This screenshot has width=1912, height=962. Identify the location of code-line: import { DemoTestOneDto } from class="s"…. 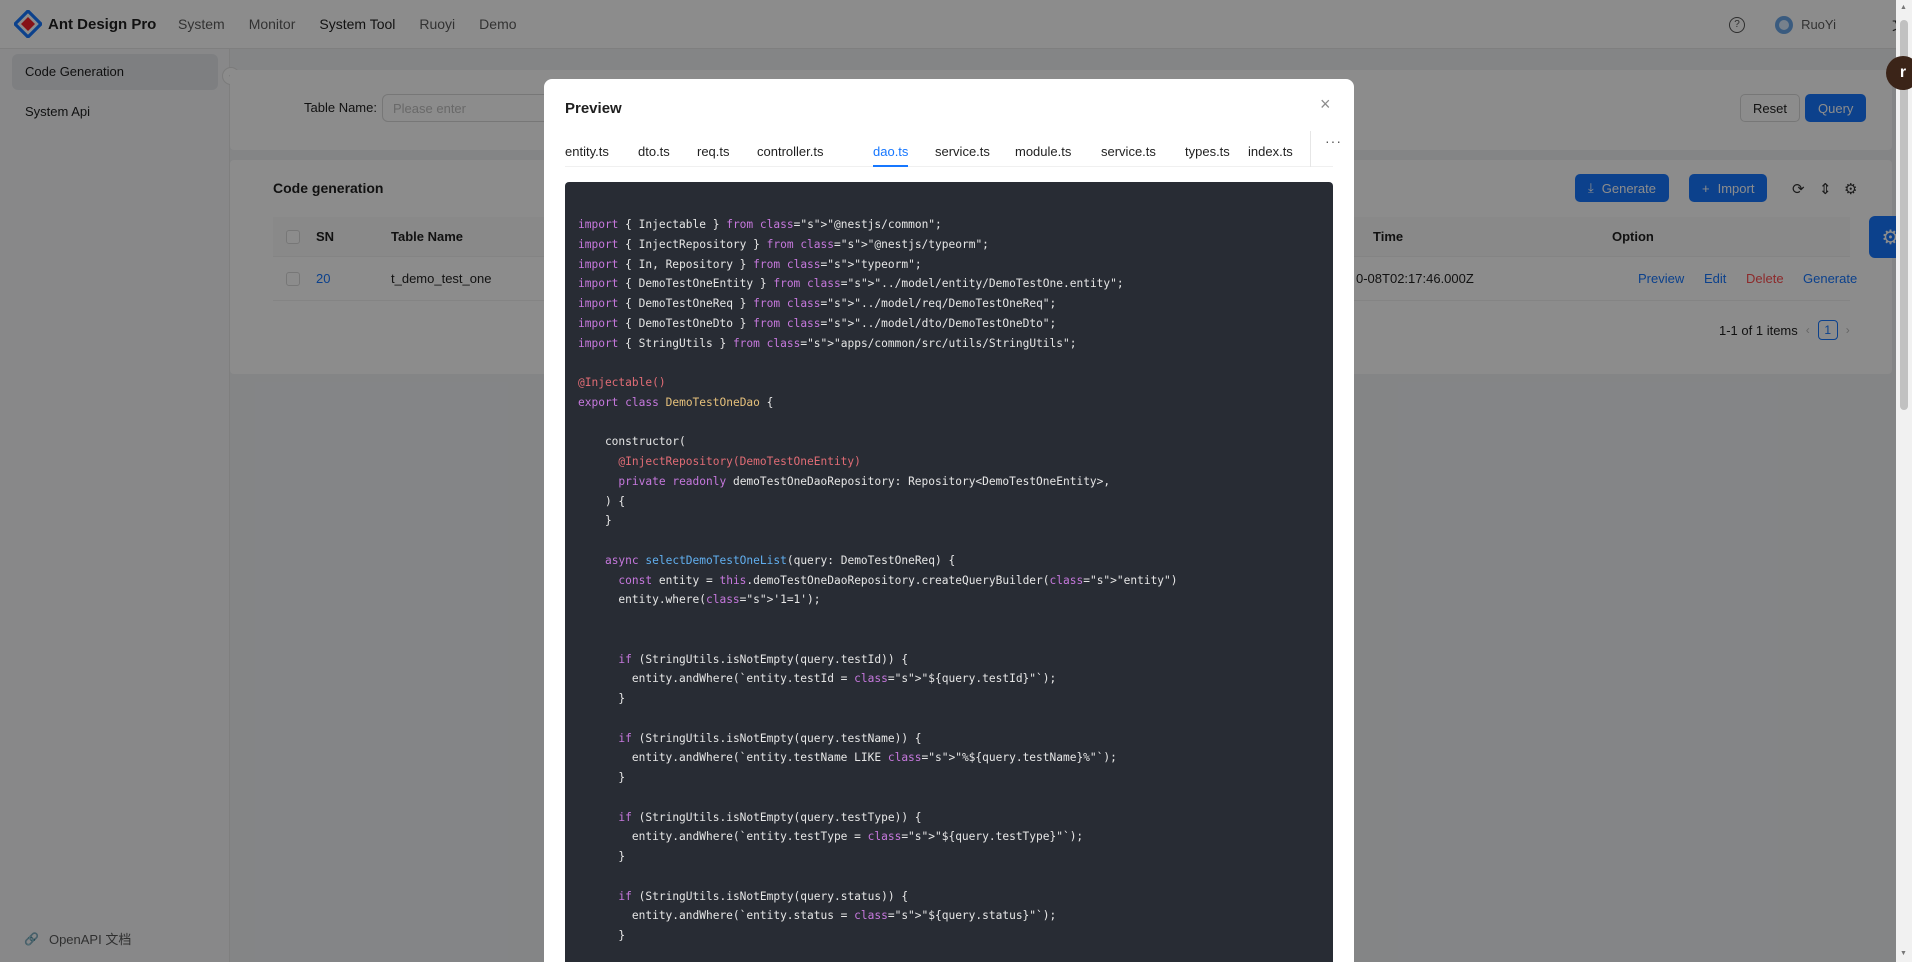
(817, 323).